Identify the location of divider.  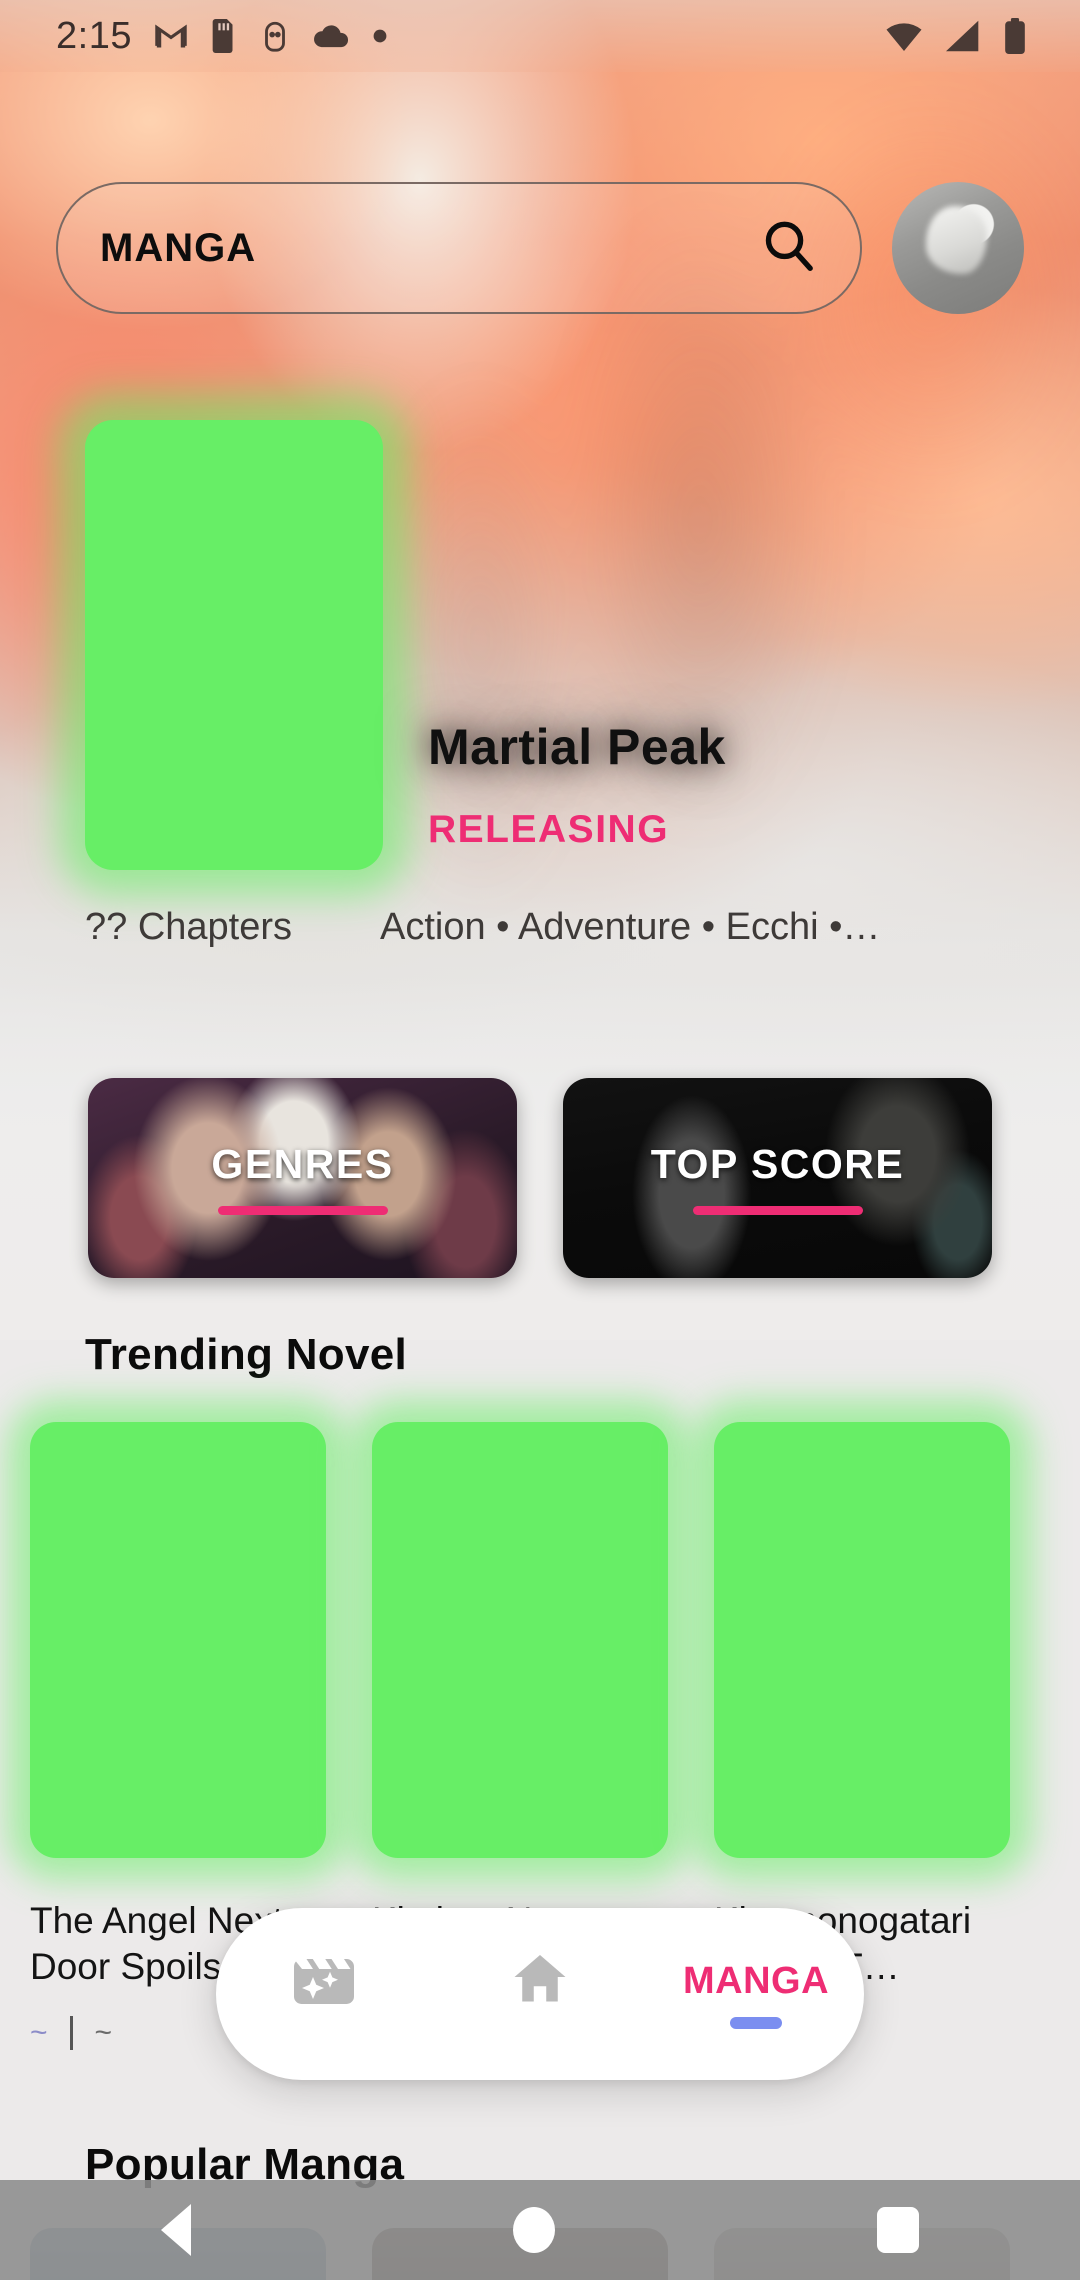
(71, 2033).